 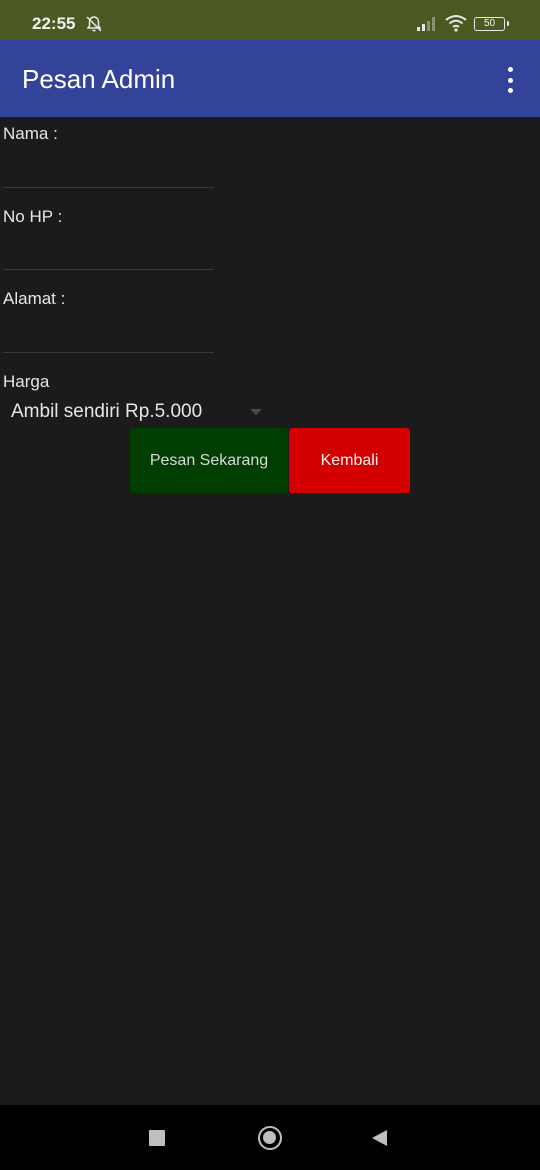 What do you see at coordinates (107, 411) in the screenshot?
I see `harga-selected-value: Ambil sendiri Rp.5.000` at bounding box center [107, 411].